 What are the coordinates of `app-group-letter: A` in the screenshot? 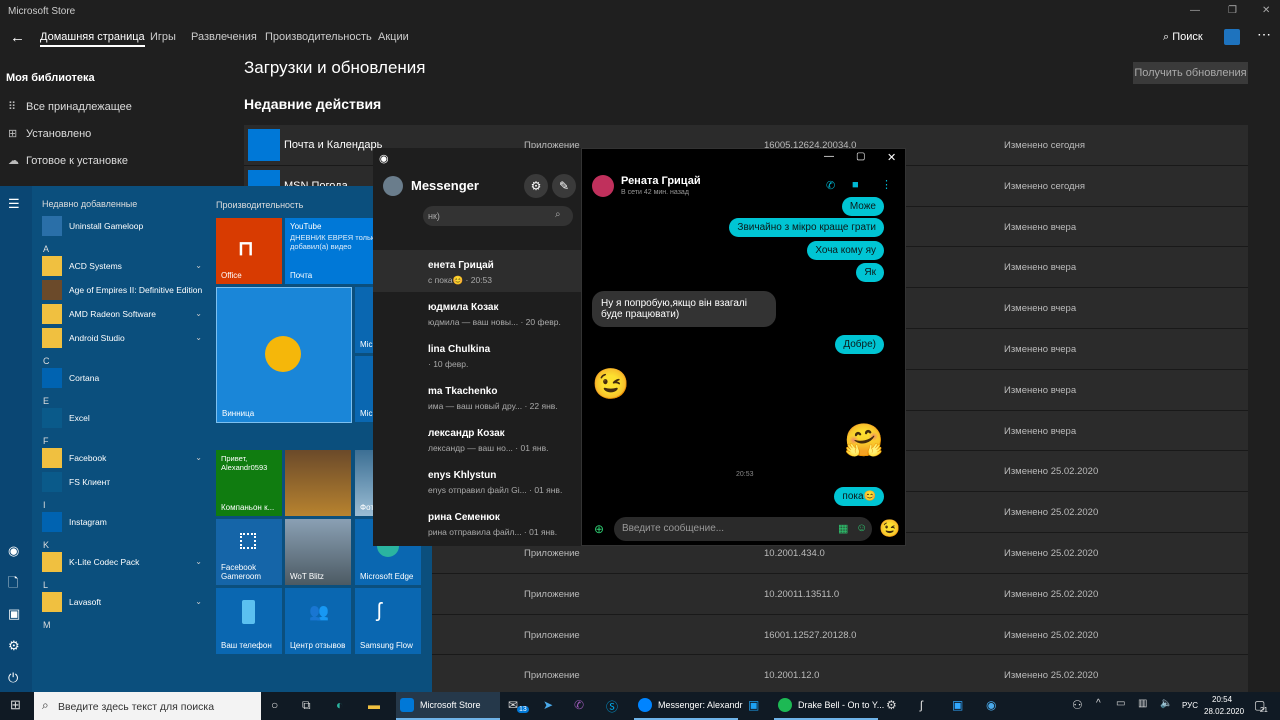 It's located at (46, 249).